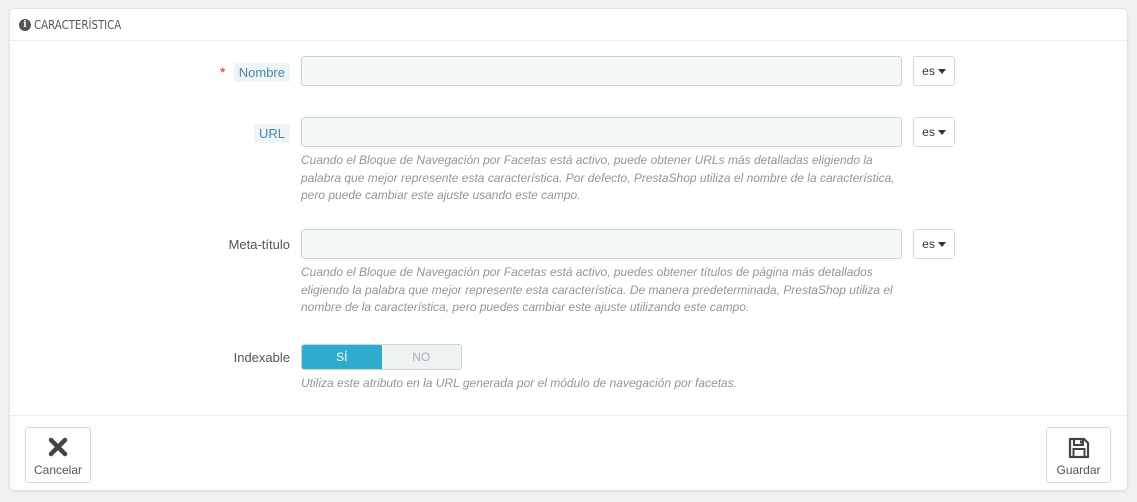 The image size is (1137, 502). What do you see at coordinates (1078, 448) in the screenshot?
I see `floppy-disk-icon` at bounding box center [1078, 448].